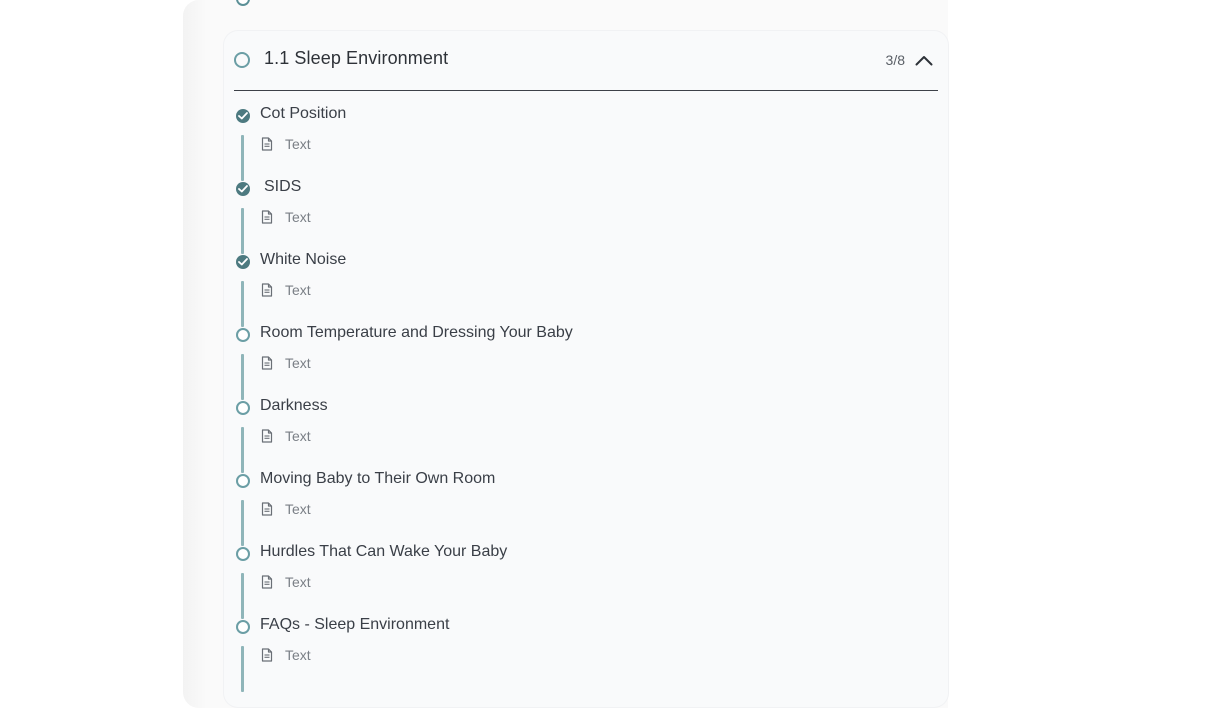 This screenshot has width=1212, height=708. Describe the element at coordinates (895, 60) in the screenshot. I see `section-progress: 3/8` at that location.